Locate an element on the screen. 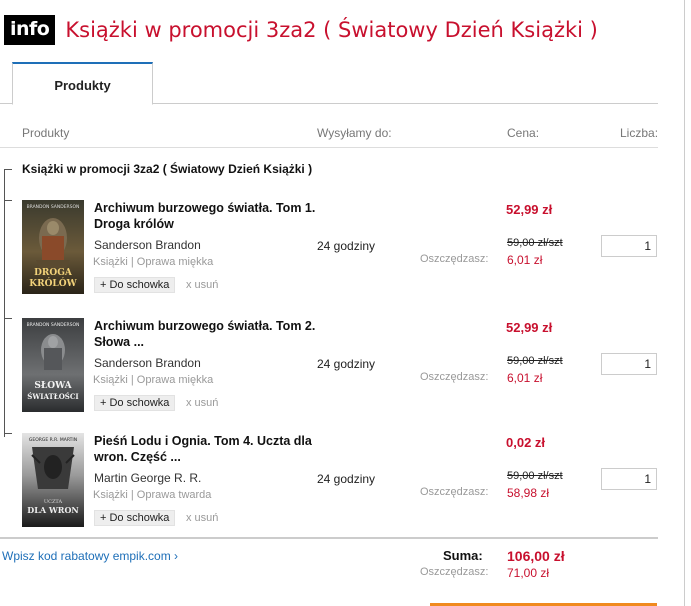 This screenshot has width=691, height=606. column-header-shipping: Wysyłamy do: is located at coordinates (354, 133).